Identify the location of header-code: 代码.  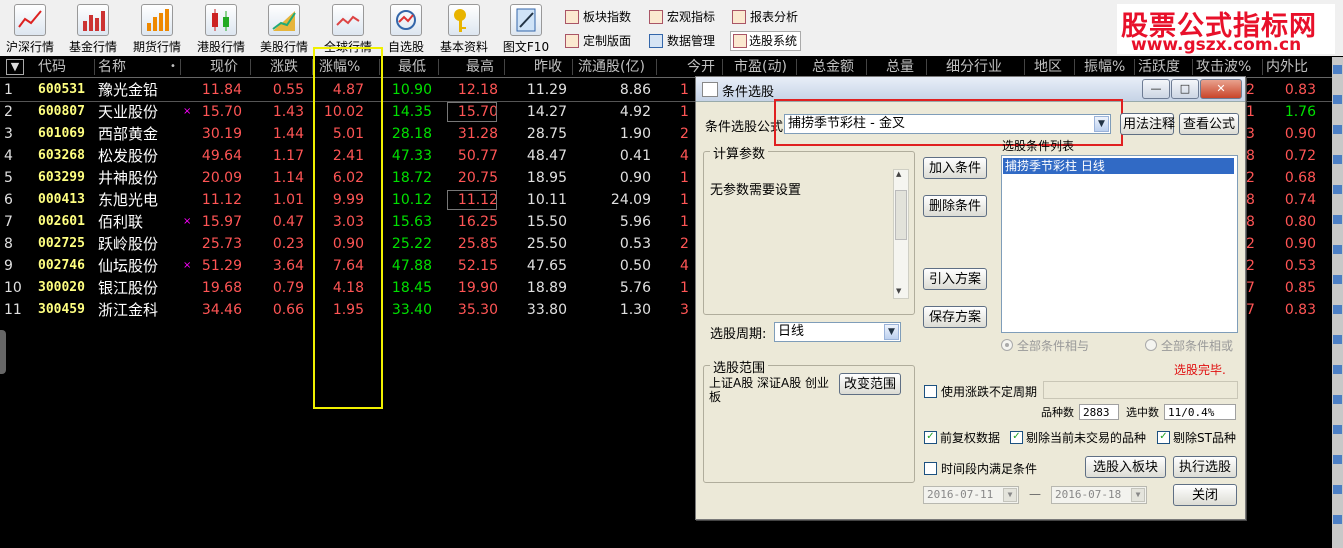
(52, 67).